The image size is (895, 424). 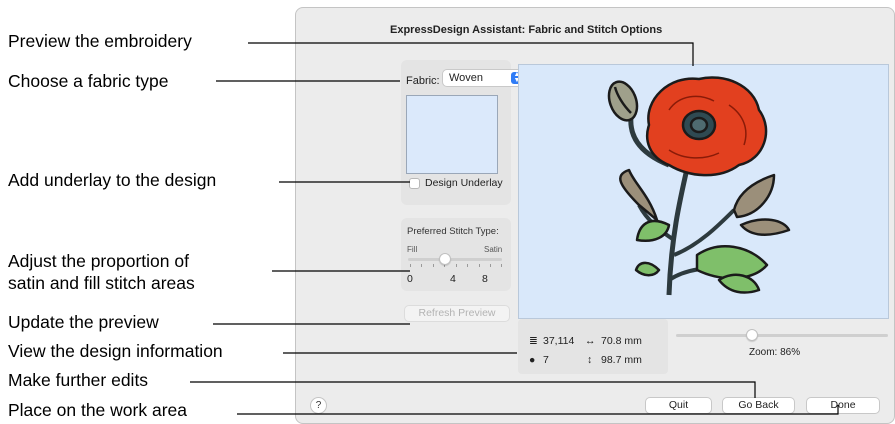 I want to click on leader-line-edits, so click(x=473, y=389).